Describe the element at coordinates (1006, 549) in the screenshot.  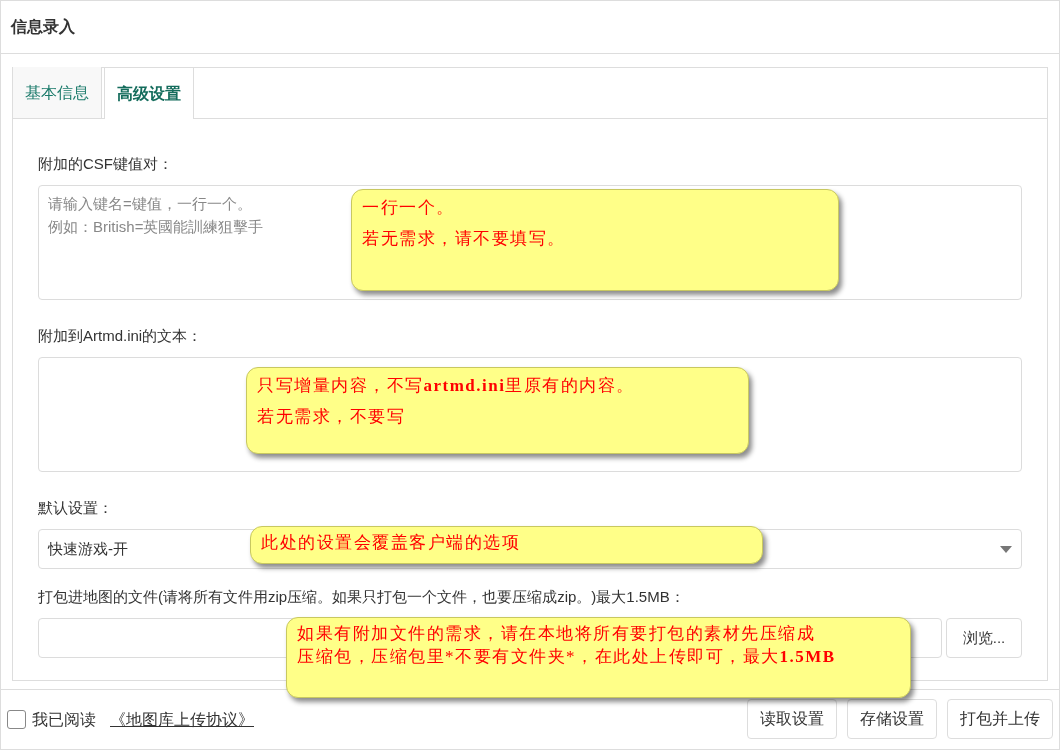
I see `caret-icon` at that location.